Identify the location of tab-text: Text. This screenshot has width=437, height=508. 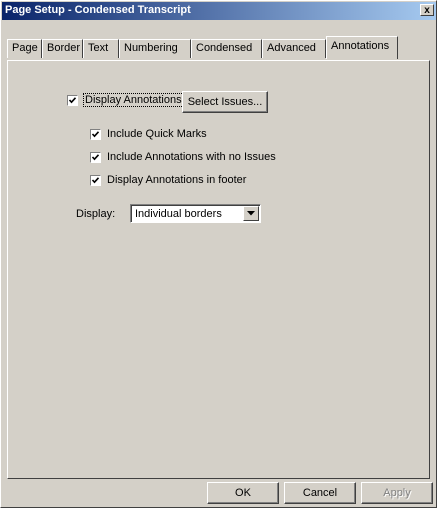
(101, 48).